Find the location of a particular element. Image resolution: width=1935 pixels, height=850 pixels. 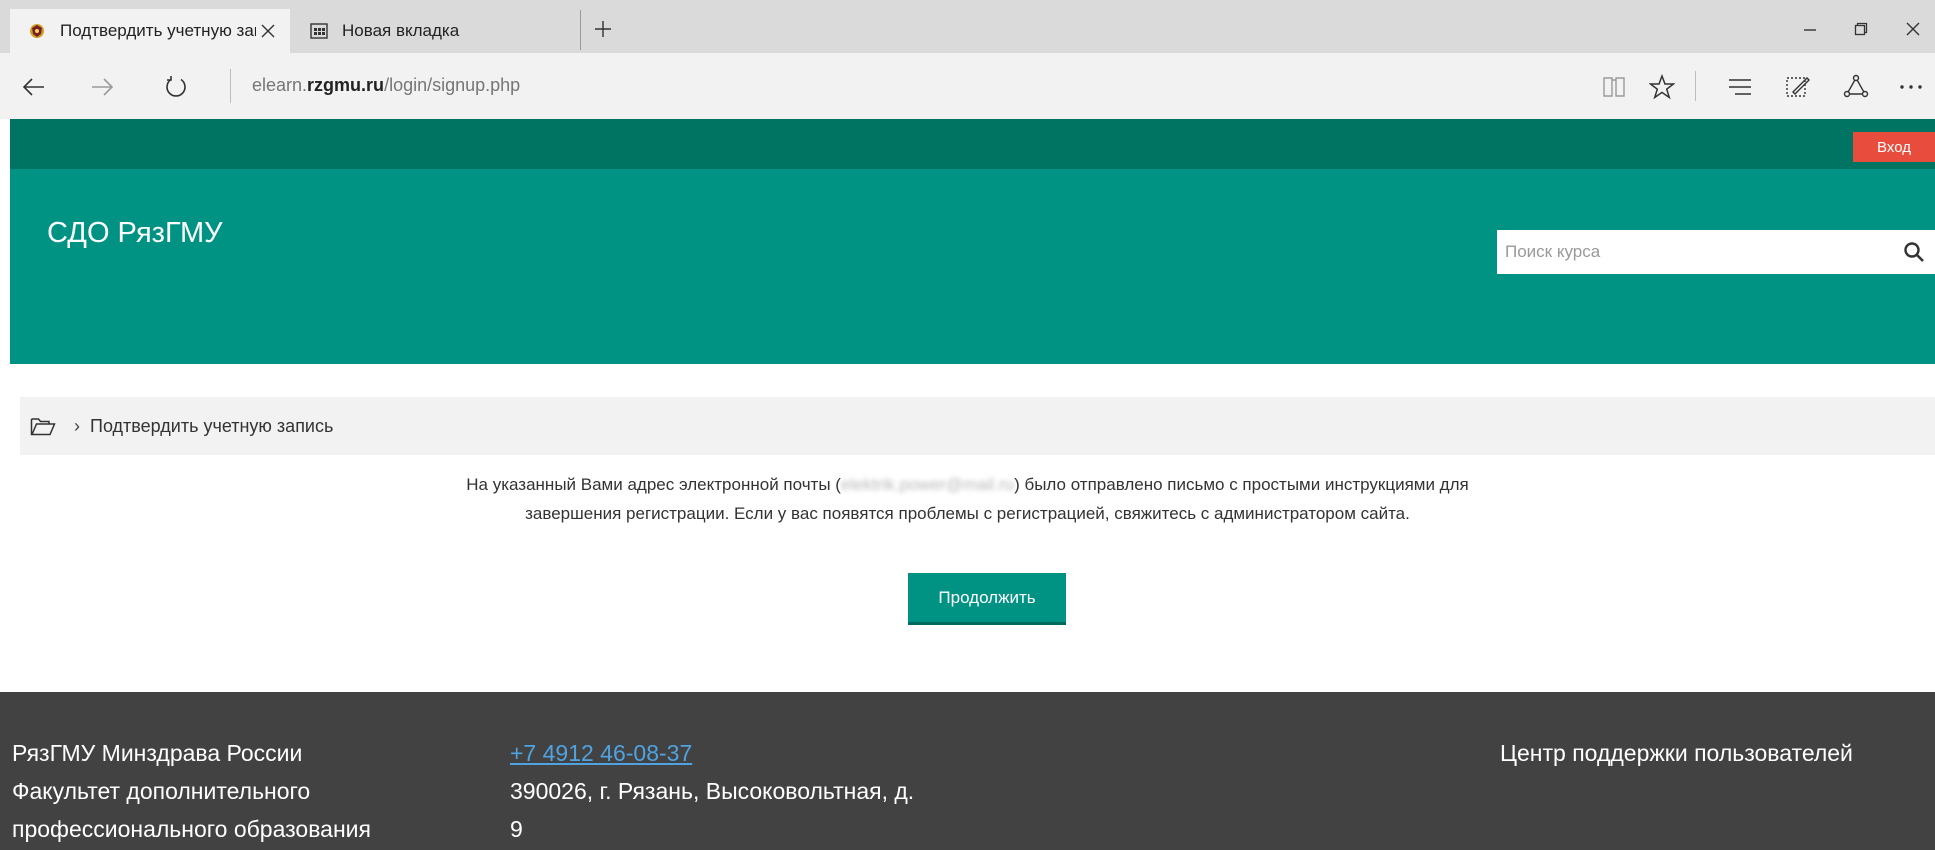

more-dots-icon is located at coordinates (1911, 87).